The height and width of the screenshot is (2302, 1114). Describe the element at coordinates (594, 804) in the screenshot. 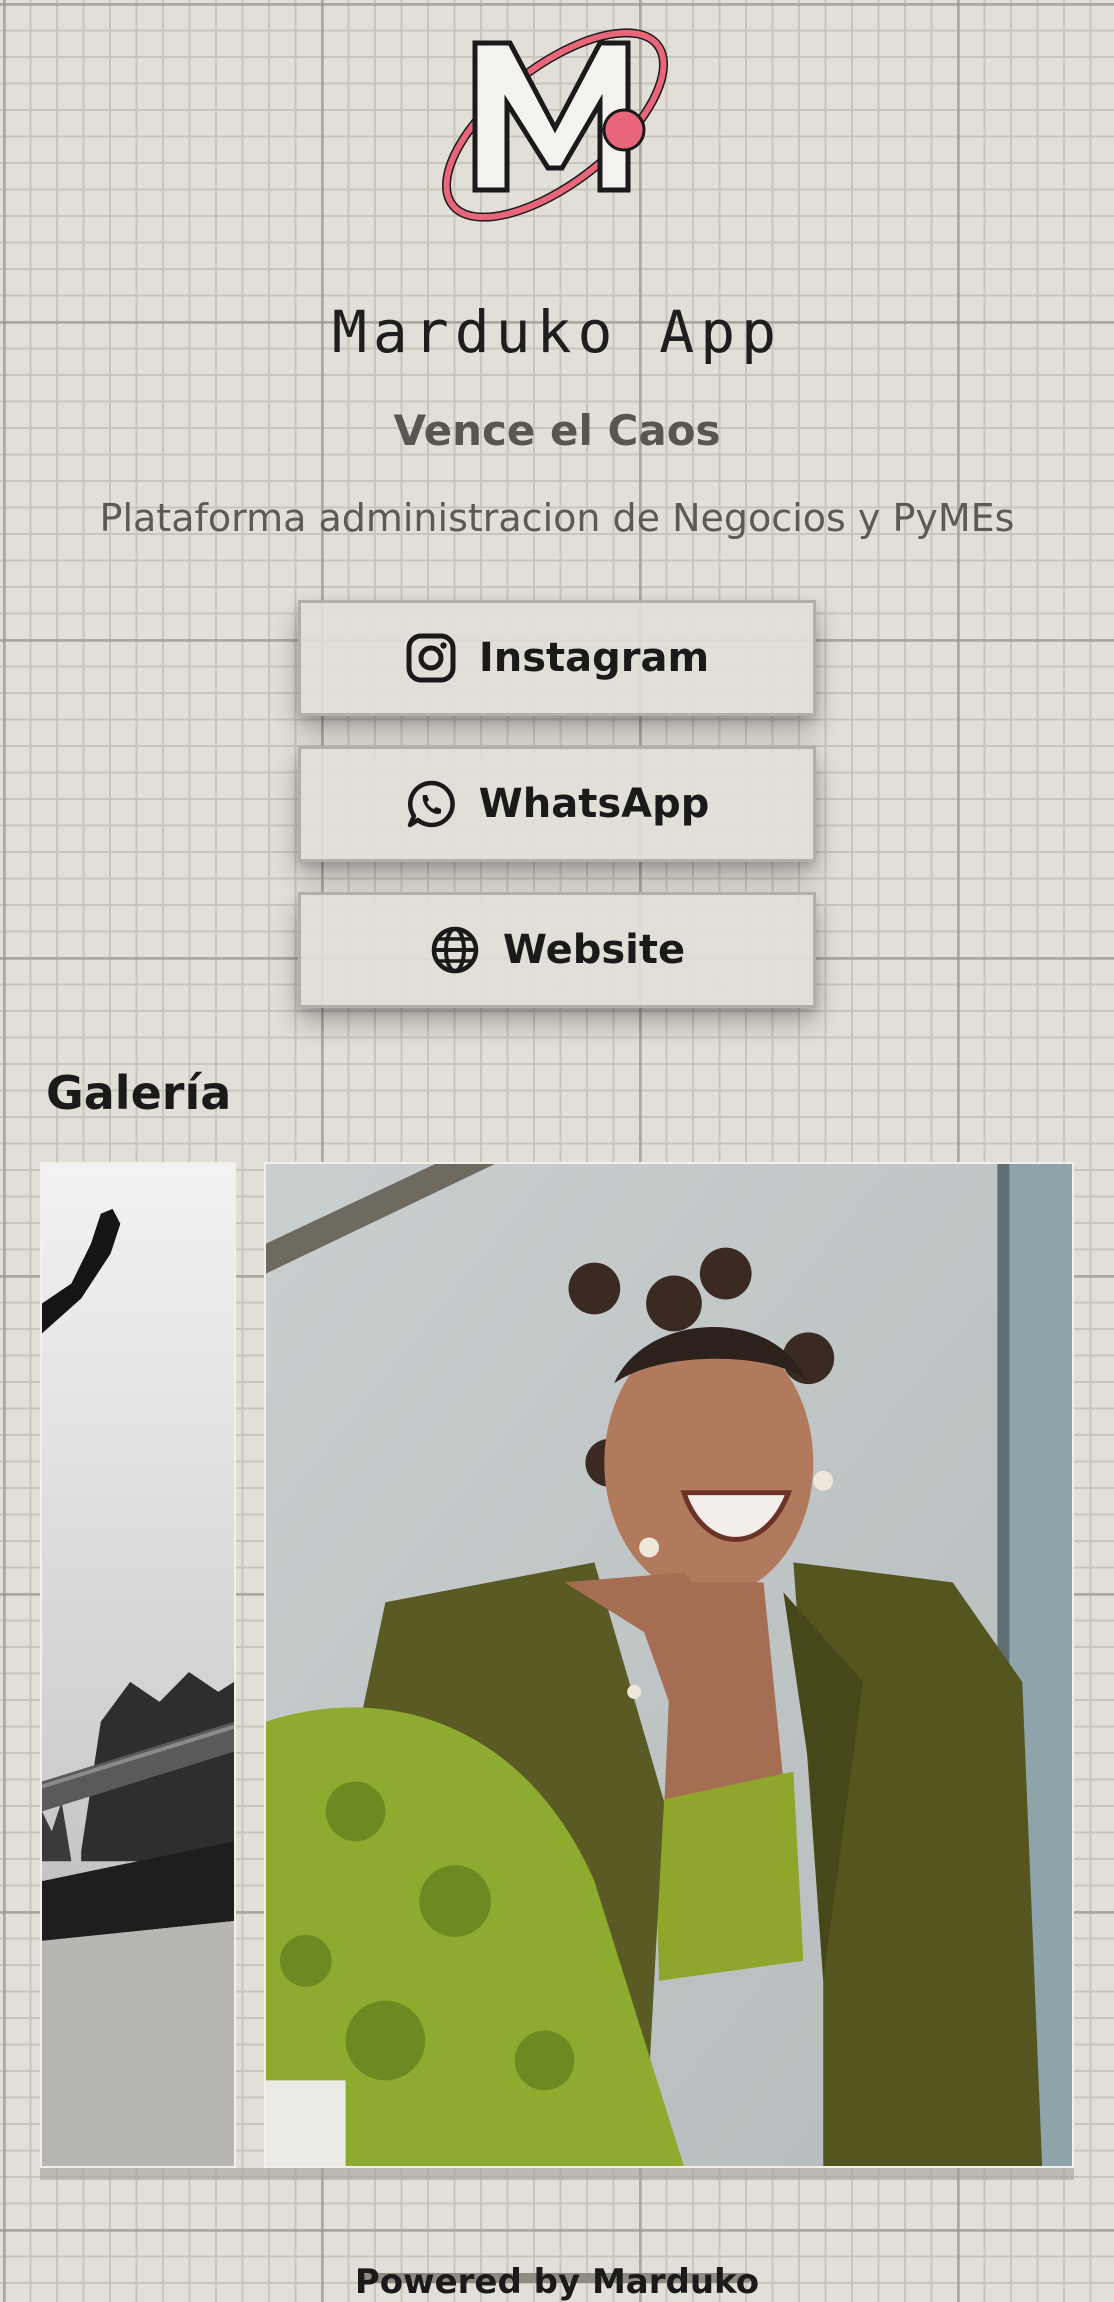

I see `whatsapp-label: WhatsApp` at that location.